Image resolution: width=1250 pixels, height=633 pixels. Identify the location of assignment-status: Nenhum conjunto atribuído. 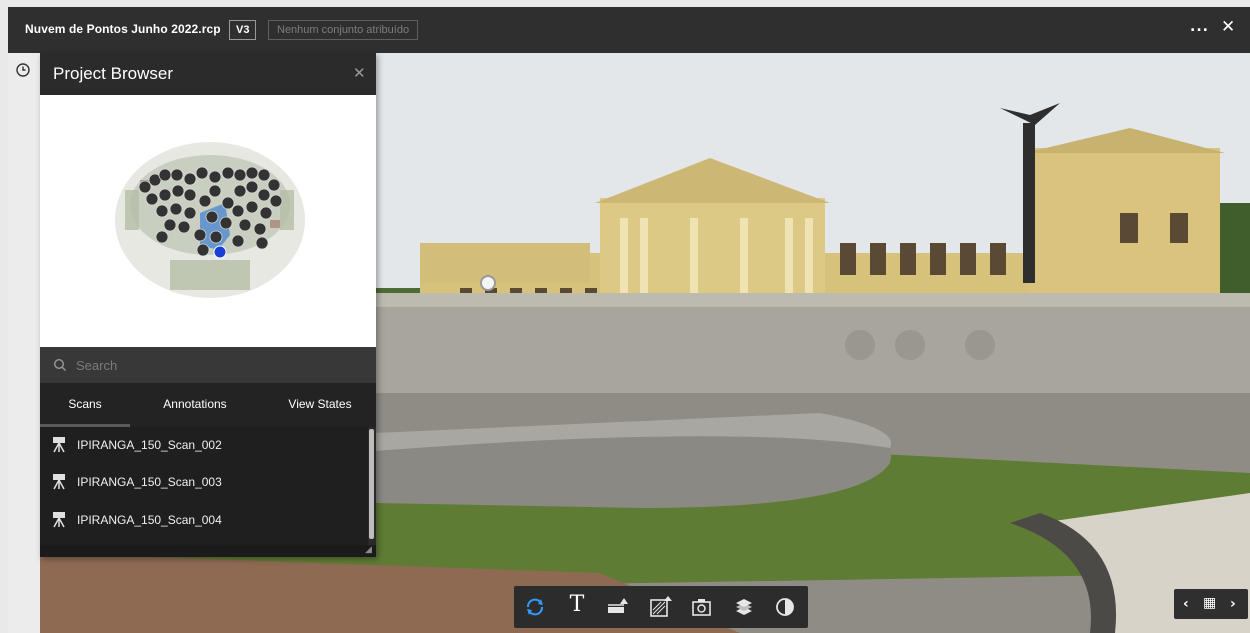
(343, 30).